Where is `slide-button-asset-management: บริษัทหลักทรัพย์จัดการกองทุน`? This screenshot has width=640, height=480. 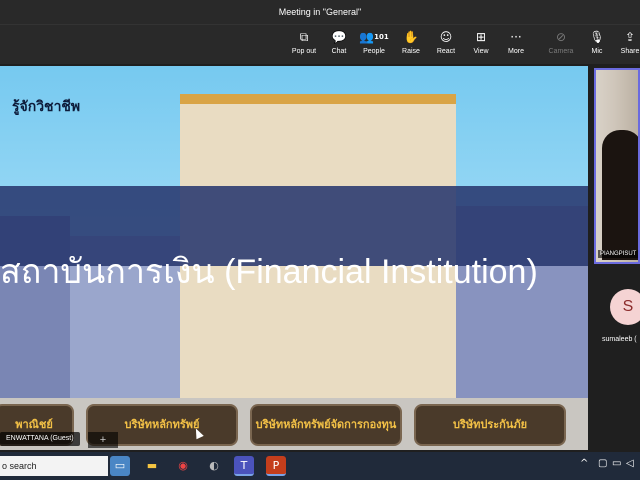 slide-button-asset-management: บริษัทหลักทรัพย์จัดการกองทุน is located at coordinates (326, 425).